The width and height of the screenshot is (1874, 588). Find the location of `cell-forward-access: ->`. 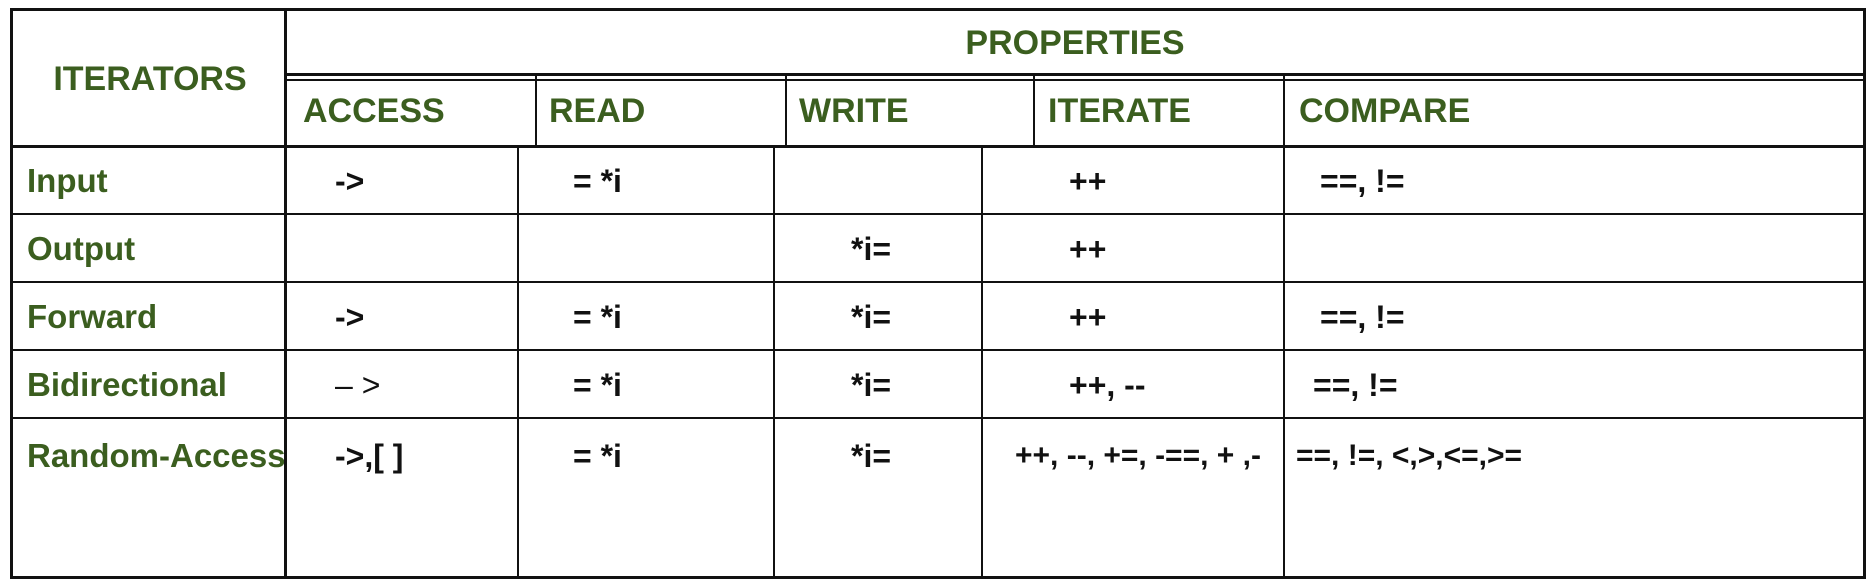

cell-forward-access: -> is located at coordinates (425, 317).